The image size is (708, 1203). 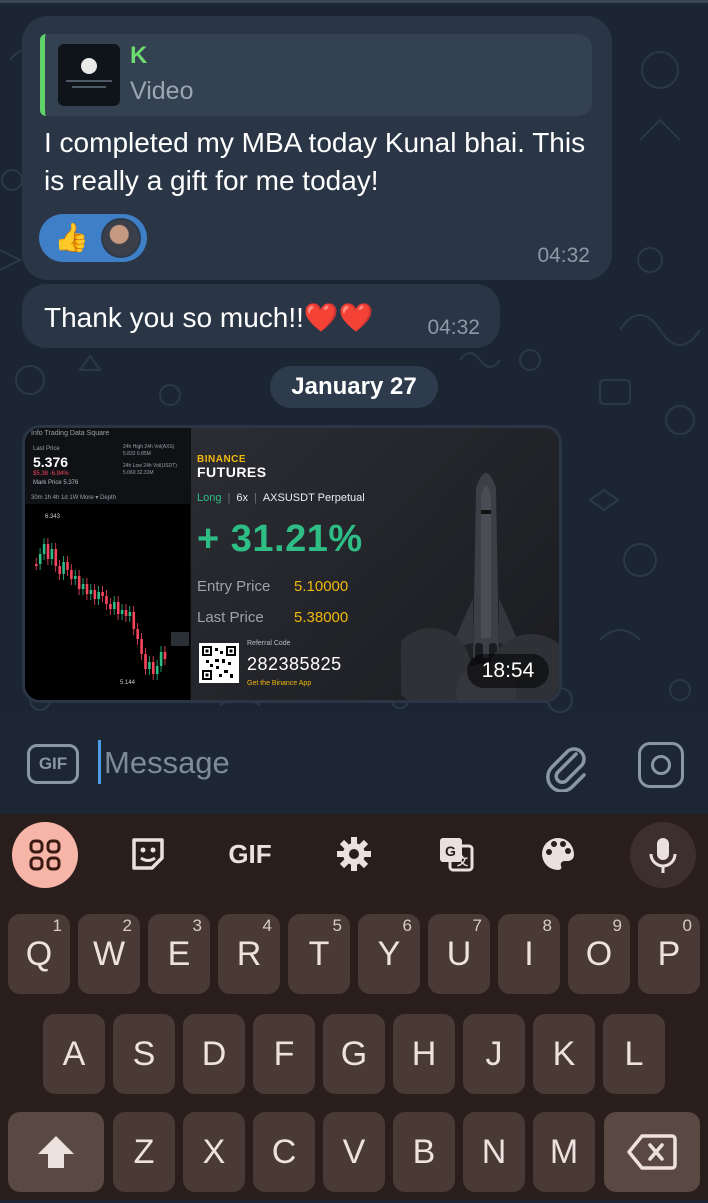 What do you see at coordinates (99, 762) in the screenshot?
I see `text-cursor` at bounding box center [99, 762].